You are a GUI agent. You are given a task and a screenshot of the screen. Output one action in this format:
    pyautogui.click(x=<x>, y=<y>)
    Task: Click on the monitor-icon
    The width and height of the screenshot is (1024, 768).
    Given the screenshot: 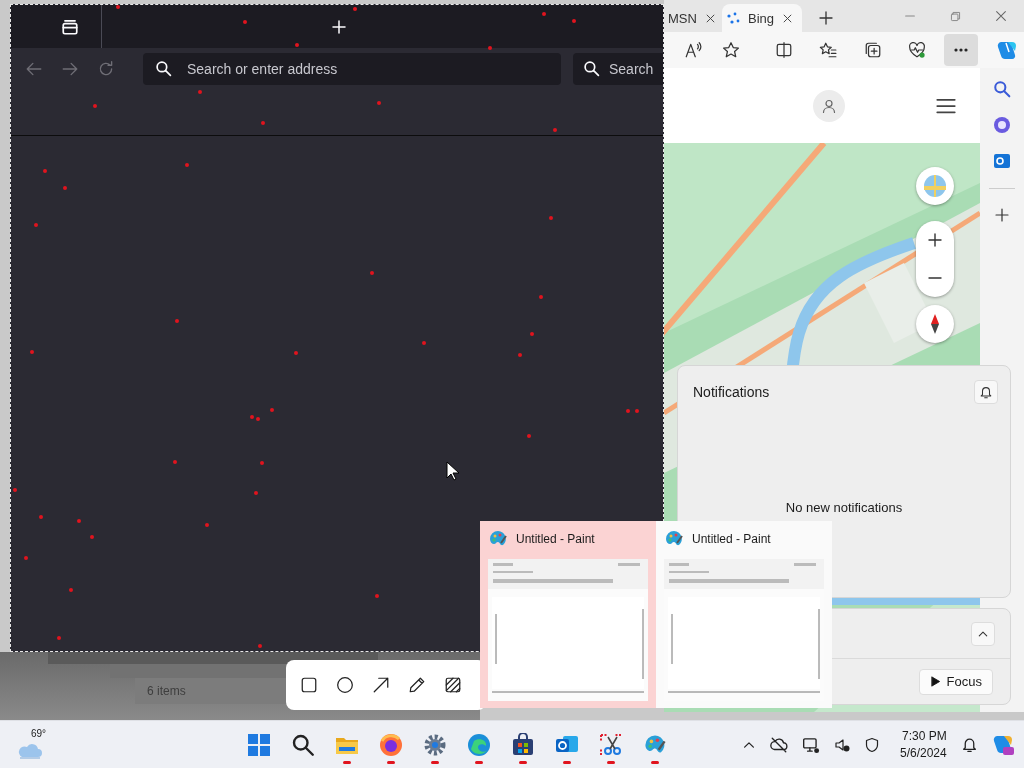 What is the action you would take?
    pyautogui.click(x=811, y=744)
    